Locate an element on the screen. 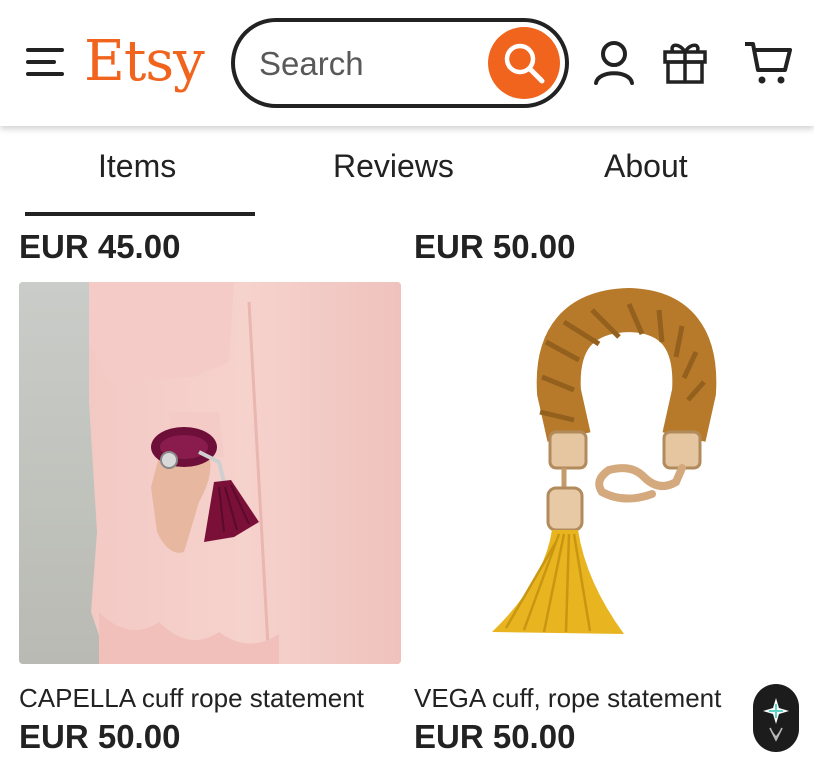 This screenshot has height=768, width=814. search-icon is located at coordinates (524, 63).